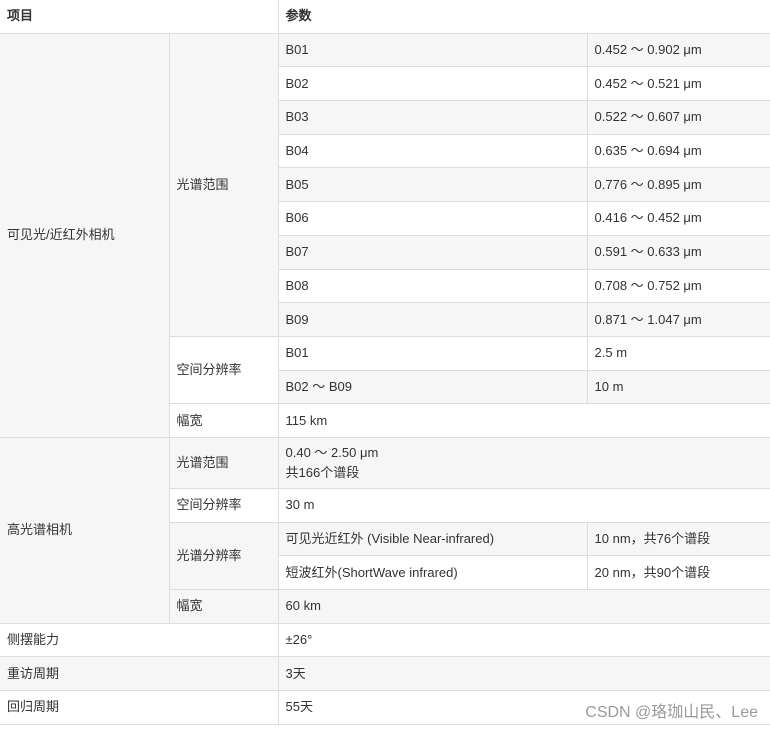  Describe the element at coordinates (523, 674) in the screenshot. I see `other-value: 3天` at that location.